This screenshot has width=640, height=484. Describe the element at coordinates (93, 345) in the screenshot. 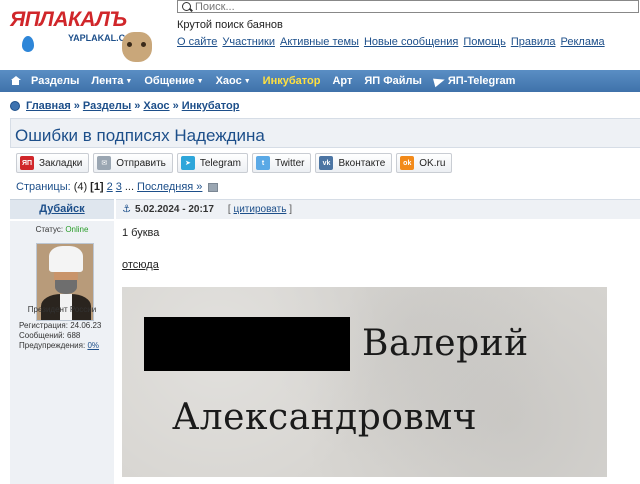

I see `warn-value-link: 0%` at that location.